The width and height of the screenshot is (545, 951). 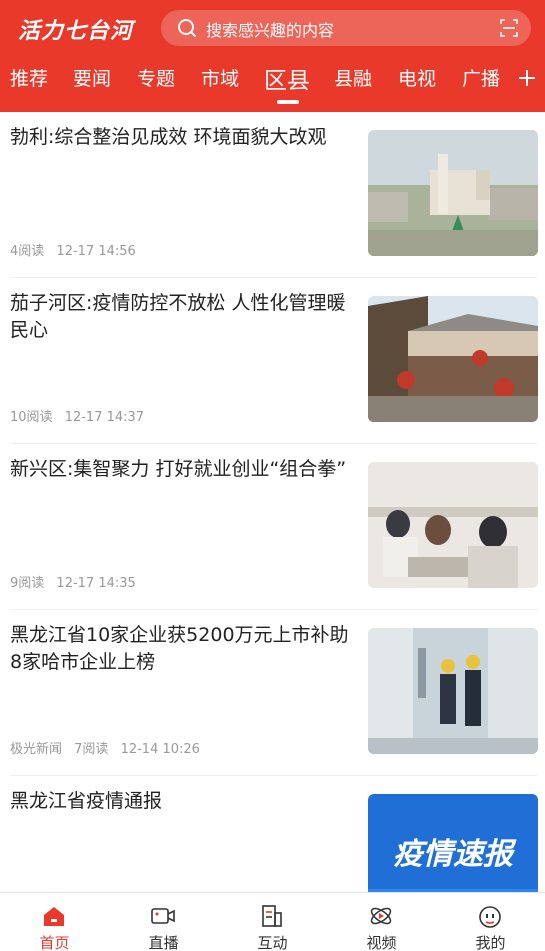 What do you see at coordinates (509, 28) in the screenshot?
I see `scan-icon` at bounding box center [509, 28].